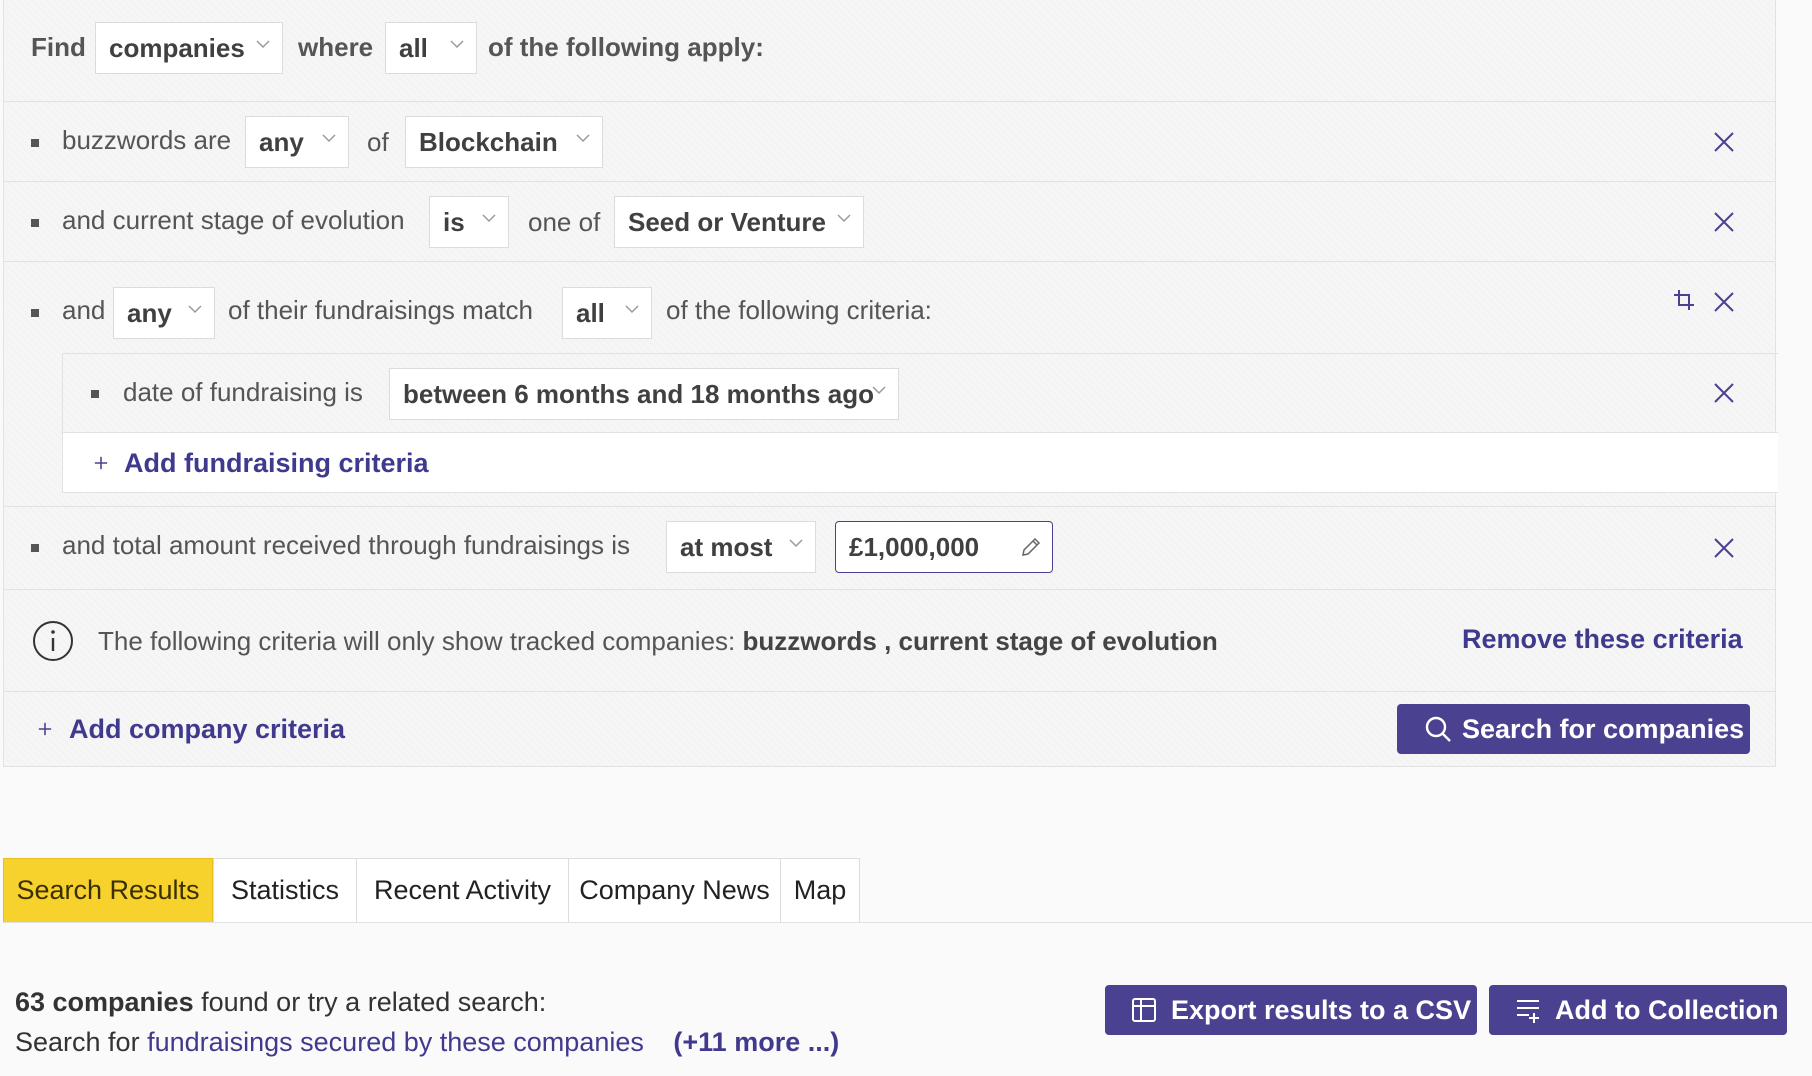 Image resolution: width=1812 pixels, height=1076 pixels. What do you see at coordinates (147, 140) in the screenshot?
I see `criterion-label: buzzwords are` at bounding box center [147, 140].